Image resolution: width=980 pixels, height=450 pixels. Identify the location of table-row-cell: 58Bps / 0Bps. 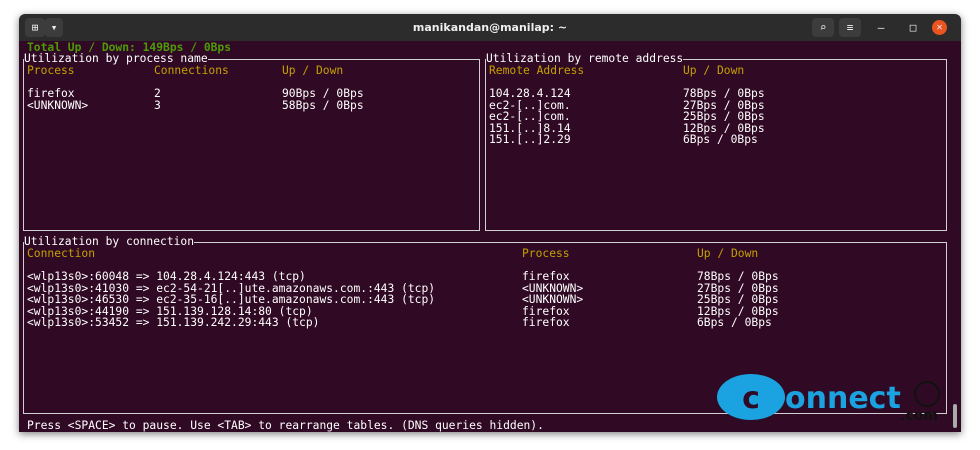
(323, 105).